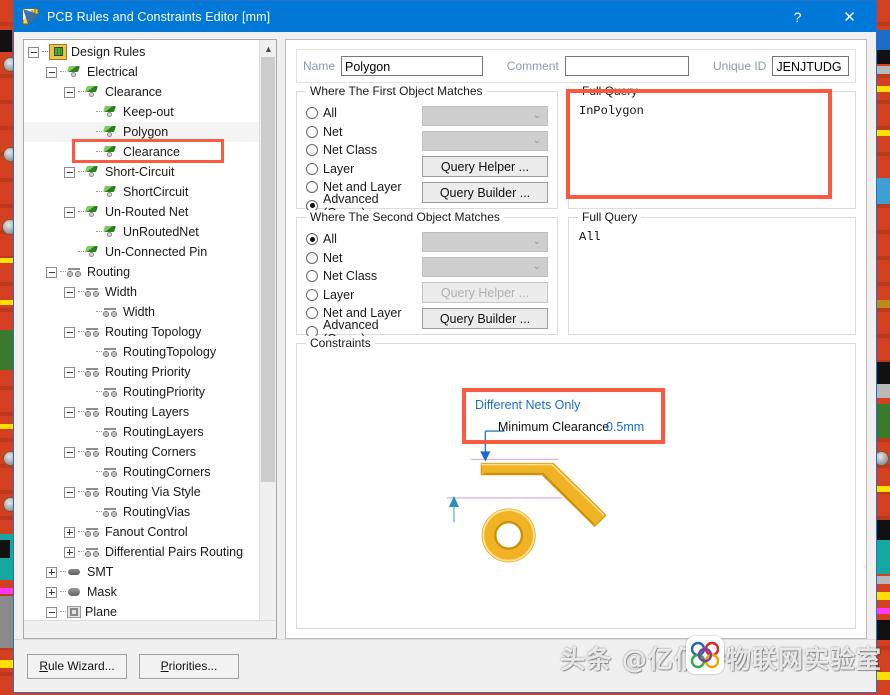 The image size is (890, 695). I want to click on tree-item-routing-layers: Routing Layers, so click(150, 412).